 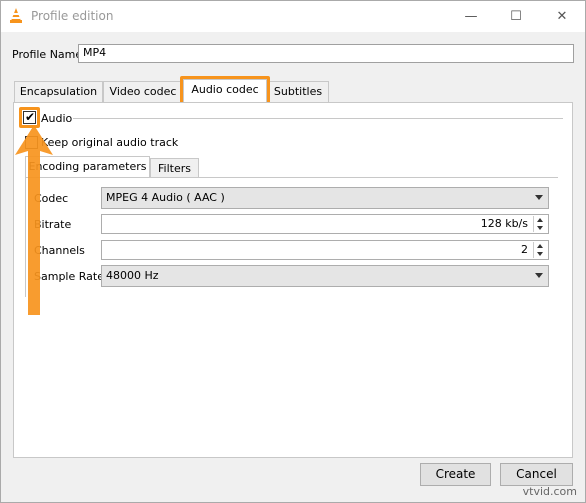 What do you see at coordinates (293, 16) in the screenshot?
I see `title-bar: Profile edition — ☐ ✕` at bounding box center [293, 16].